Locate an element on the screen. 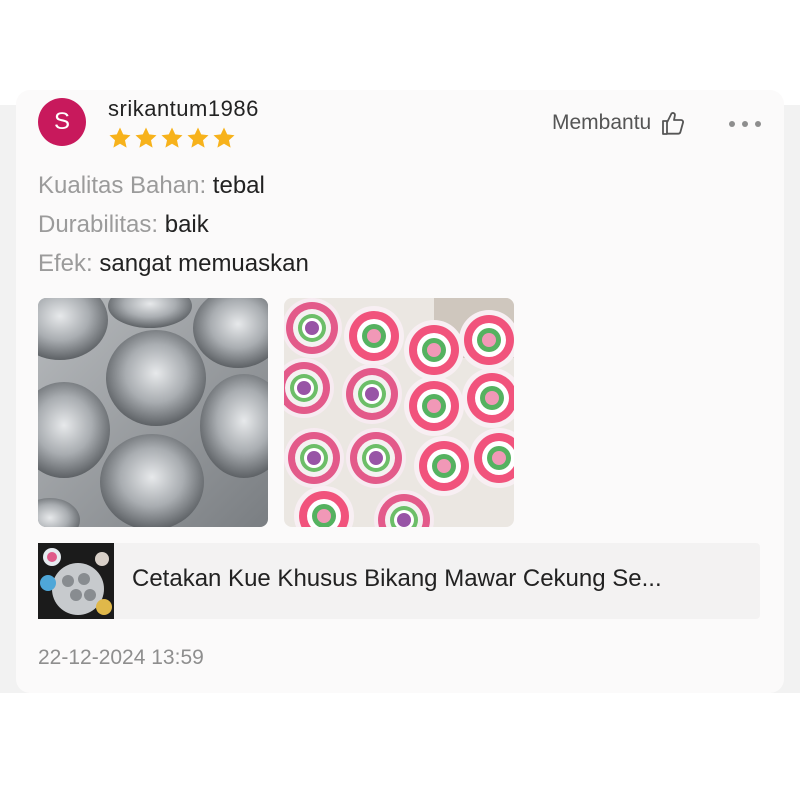  attribute-label: Kualitas Bahan: is located at coordinates (122, 185).